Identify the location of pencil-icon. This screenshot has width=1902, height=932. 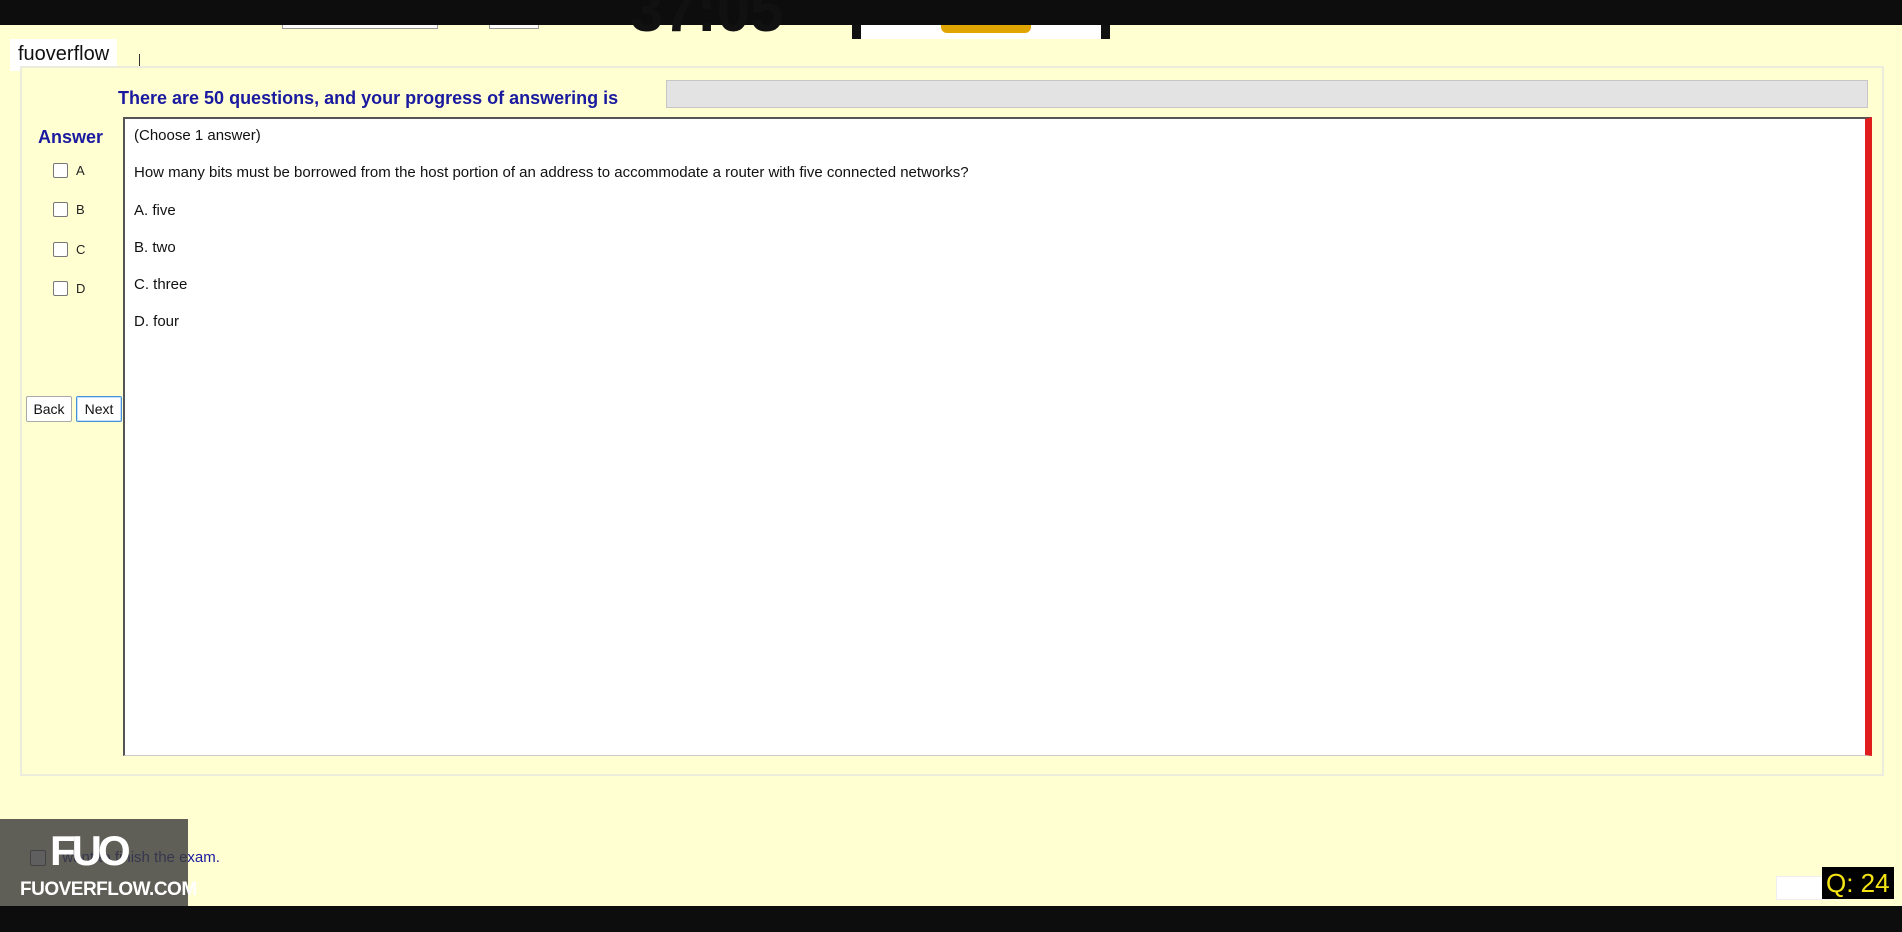
(986, 29).